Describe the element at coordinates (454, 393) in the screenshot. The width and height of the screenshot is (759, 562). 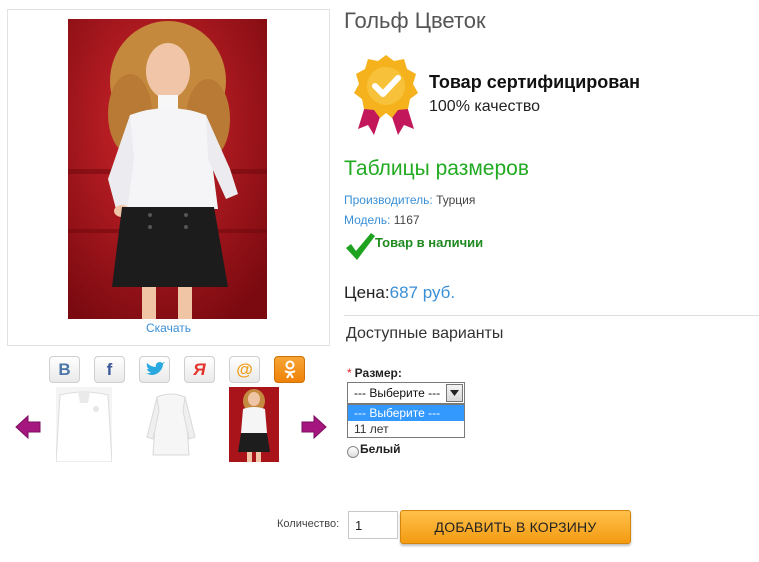
I see `chevron-down-icon` at that location.